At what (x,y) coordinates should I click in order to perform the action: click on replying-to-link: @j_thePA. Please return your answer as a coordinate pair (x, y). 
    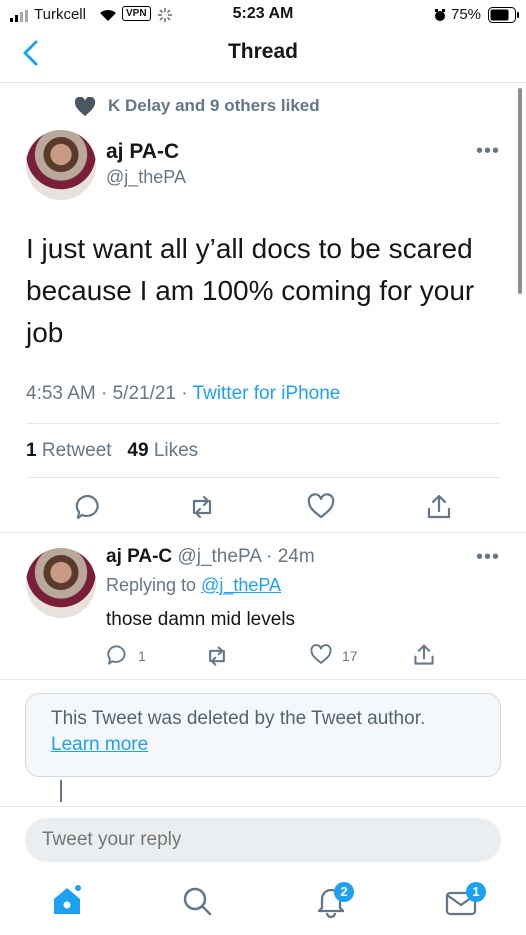
    Looking at the image, I should click on (241, 585).